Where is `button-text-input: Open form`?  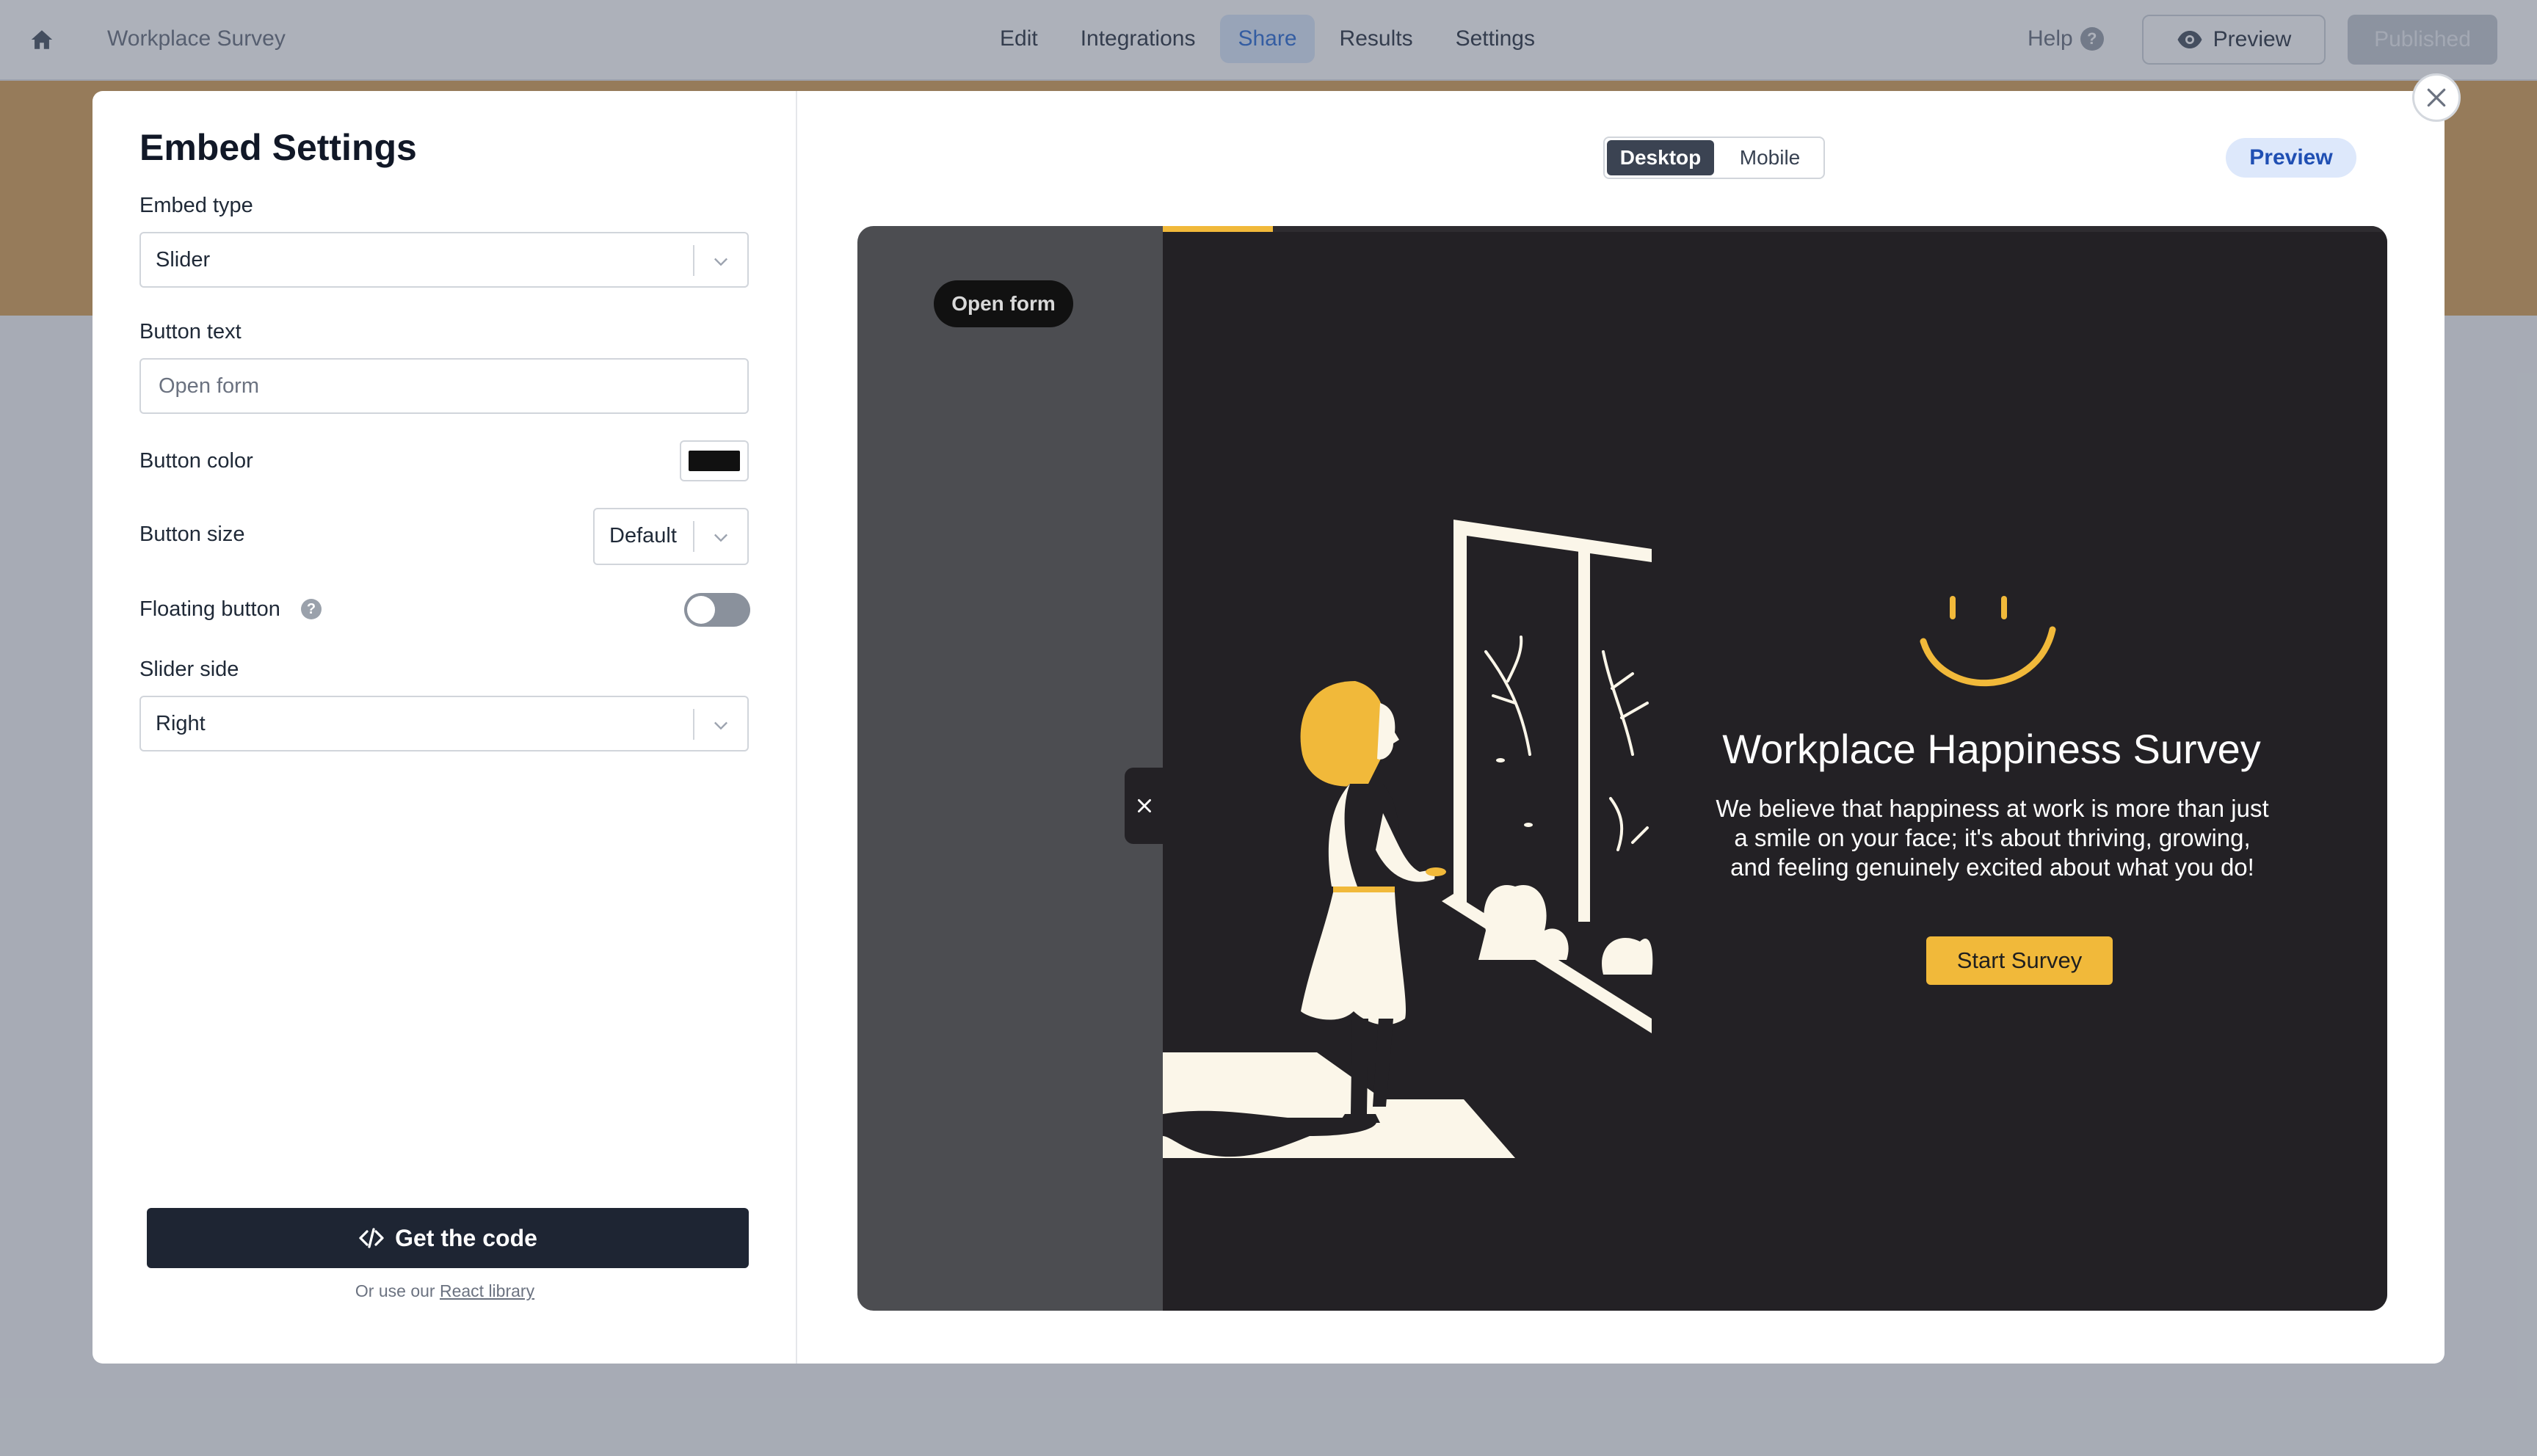 button-text-input: Open form is located at coordinates (444, 386).